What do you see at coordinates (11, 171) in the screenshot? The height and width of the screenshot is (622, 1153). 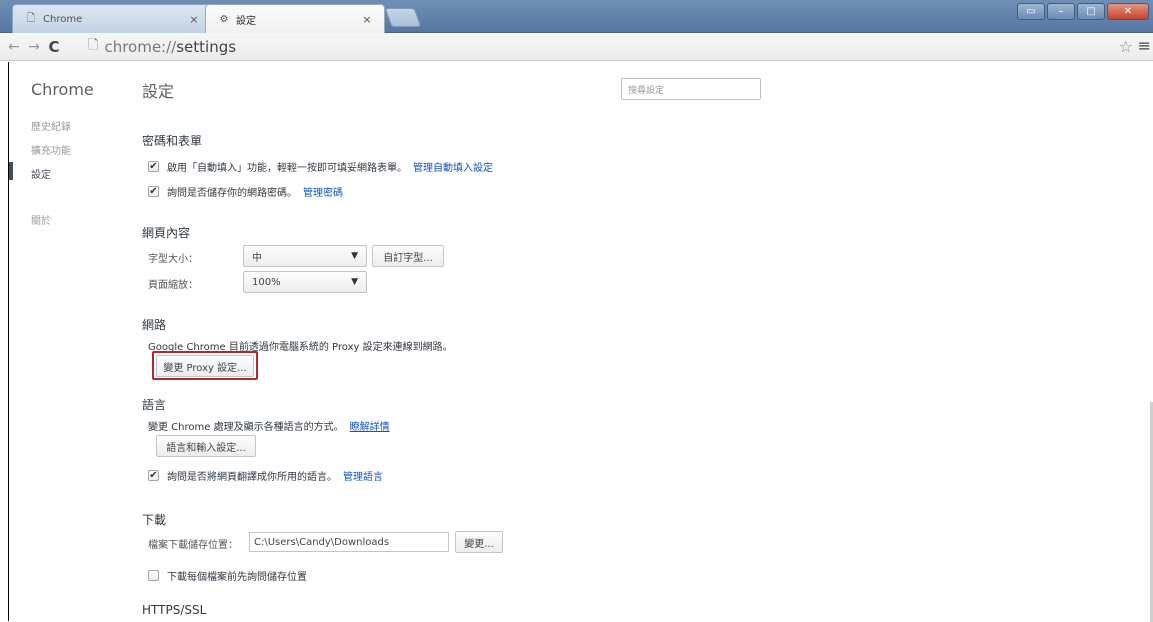 I see `sidebar-selection-indicator` at bounding box center [11, 171].